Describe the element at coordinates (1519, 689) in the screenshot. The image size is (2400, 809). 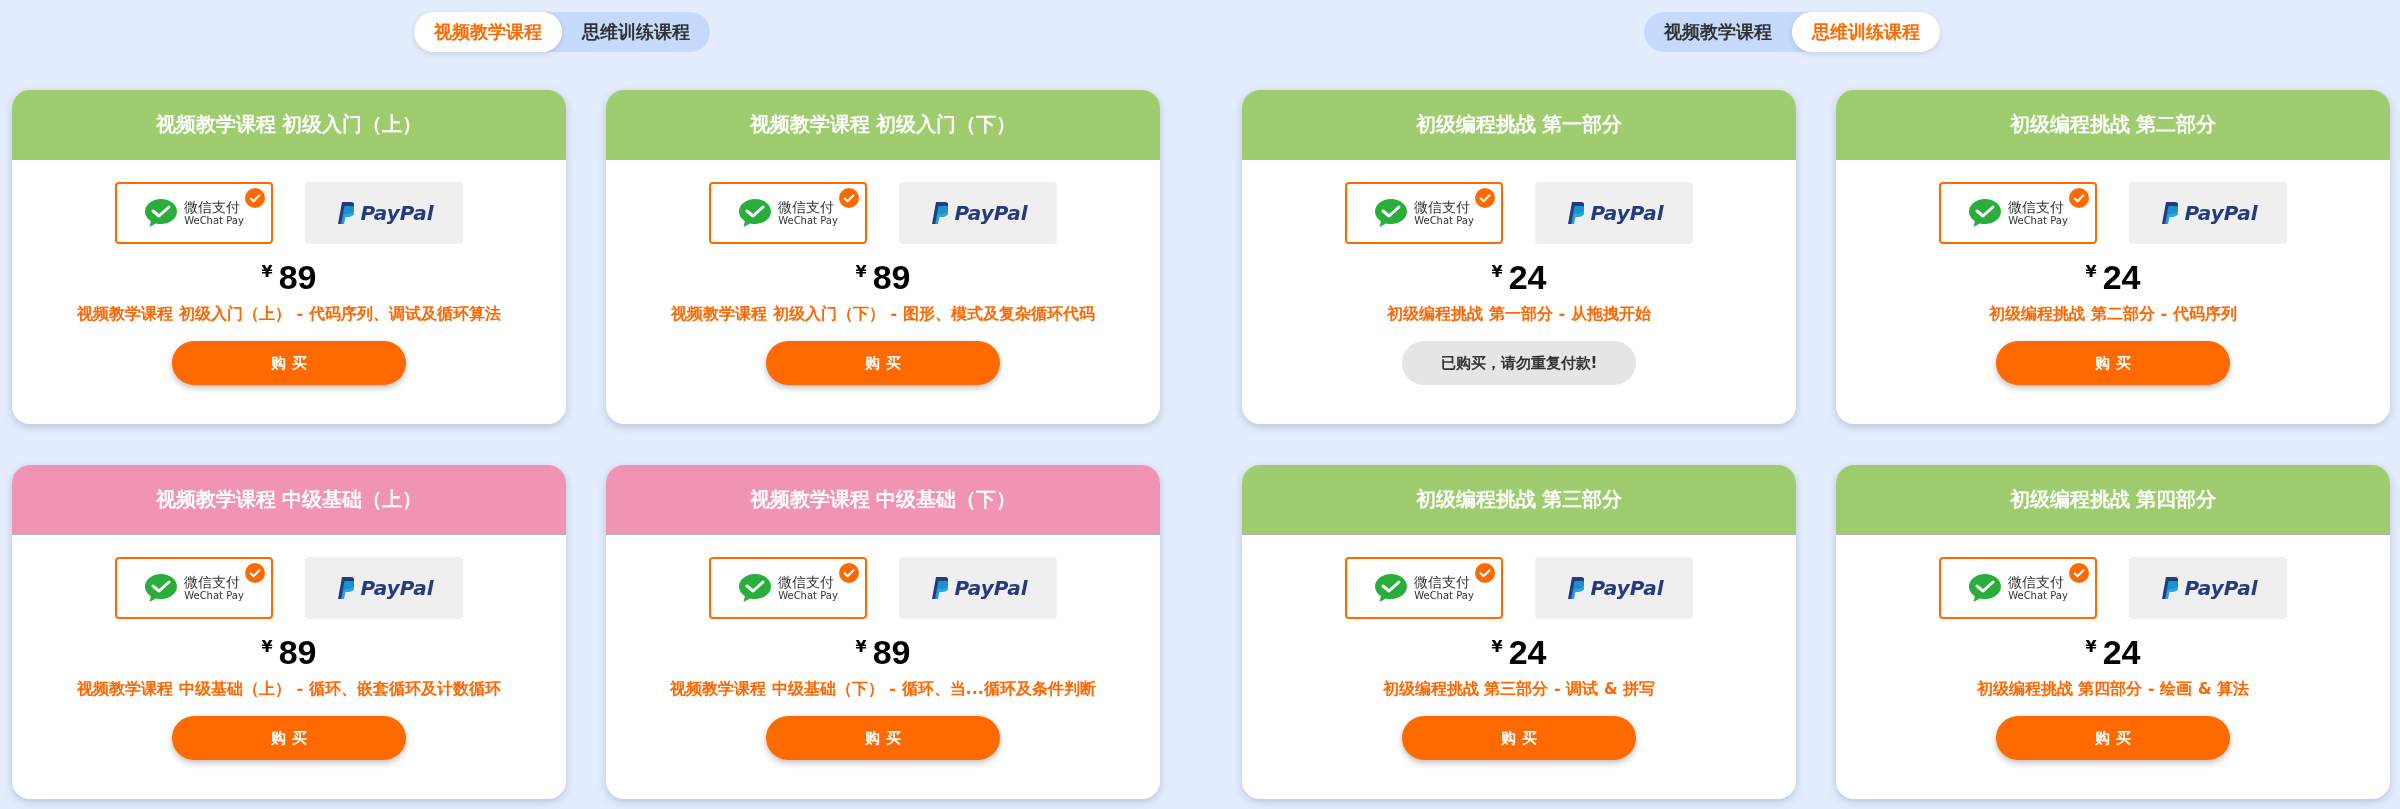
I see `course-description: 初级编程挑战 第三部分 - 调试 & 拼写` at that location.